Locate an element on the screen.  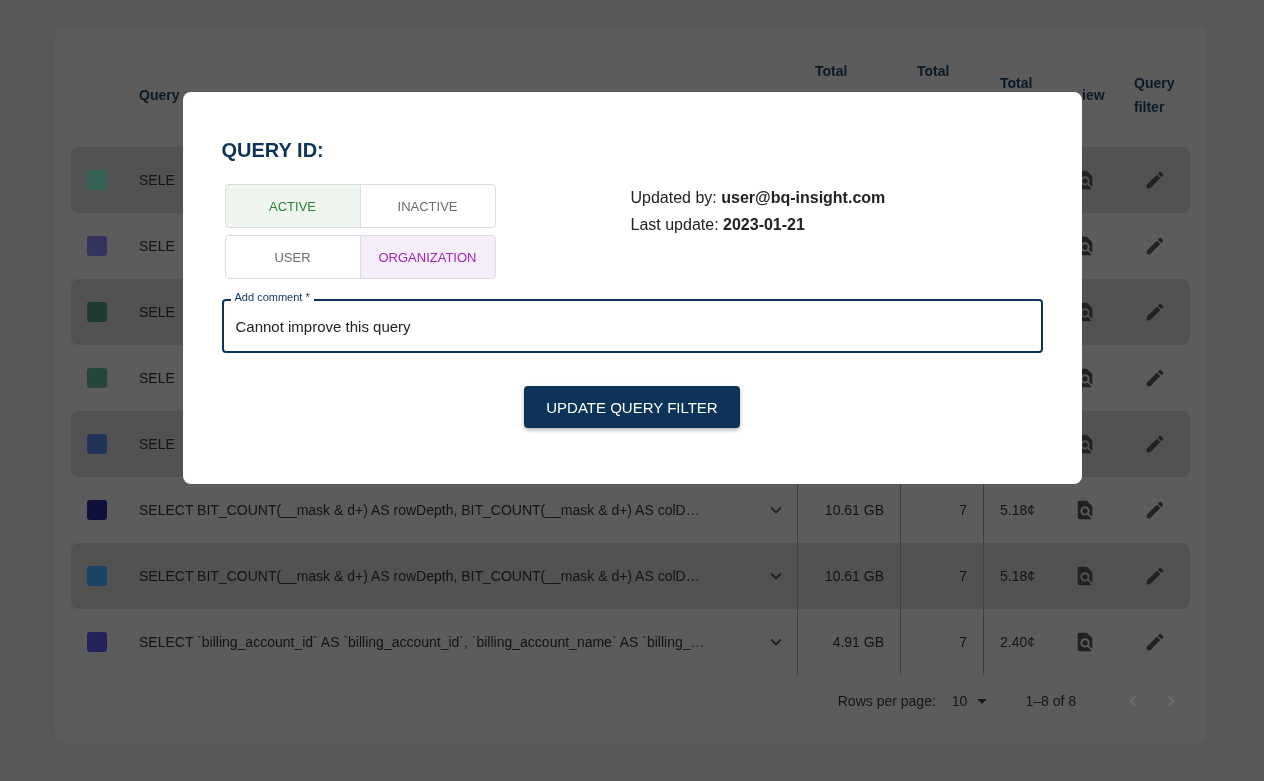
update-query-filter-button: UPDATE QUERY FILTER is located at coordinates (632, 407).